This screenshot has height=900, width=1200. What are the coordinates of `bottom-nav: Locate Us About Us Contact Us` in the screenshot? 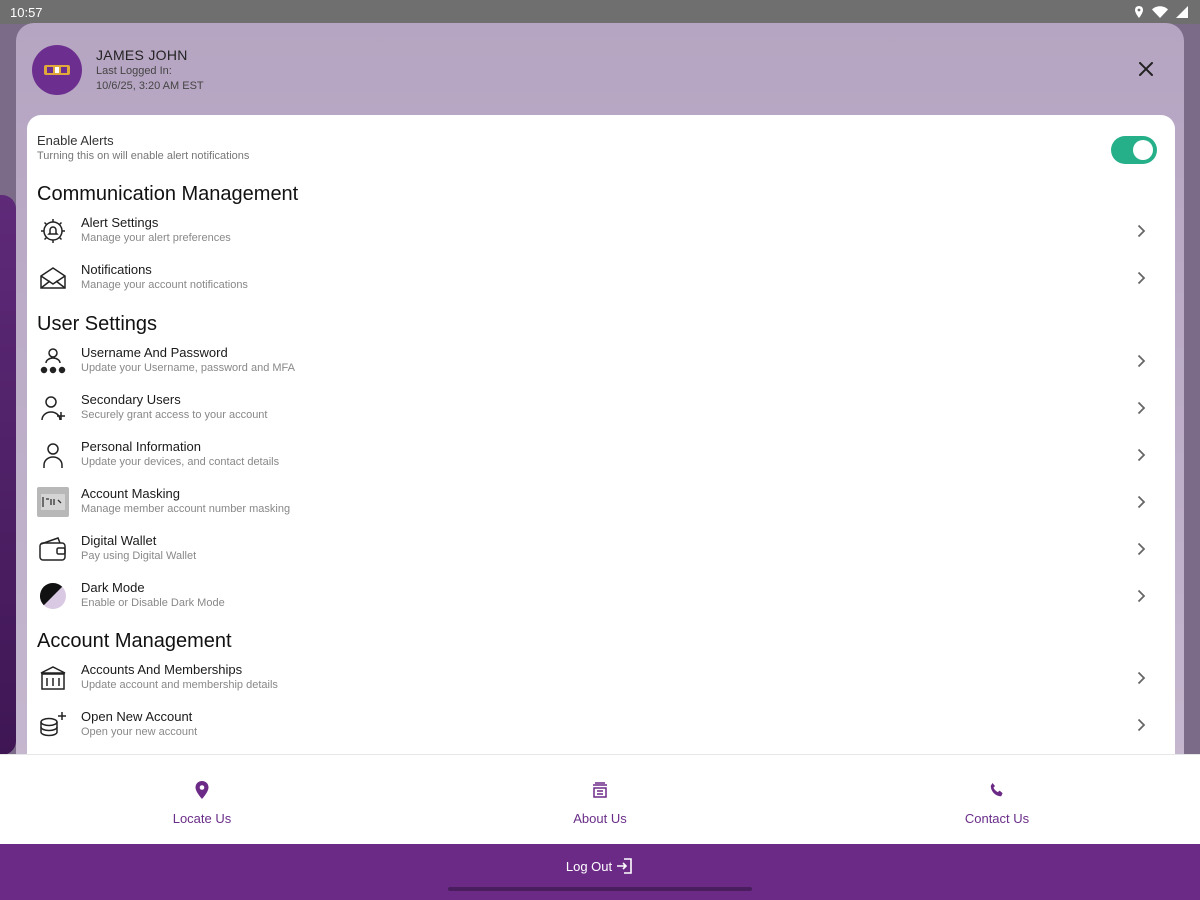 It's located at (600, 799).